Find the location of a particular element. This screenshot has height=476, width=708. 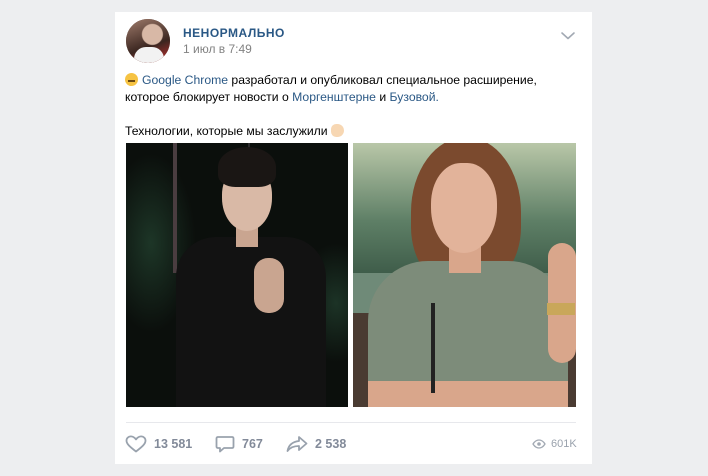

channel-name: НЕНОРМАЛЬНО is located at coordinates (234, 33).